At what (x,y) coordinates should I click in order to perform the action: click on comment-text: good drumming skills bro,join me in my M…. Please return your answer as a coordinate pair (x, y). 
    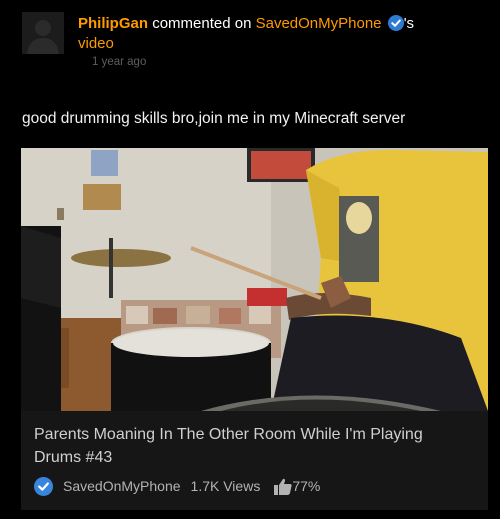
    Looking at the image, I should click on (214, 118).